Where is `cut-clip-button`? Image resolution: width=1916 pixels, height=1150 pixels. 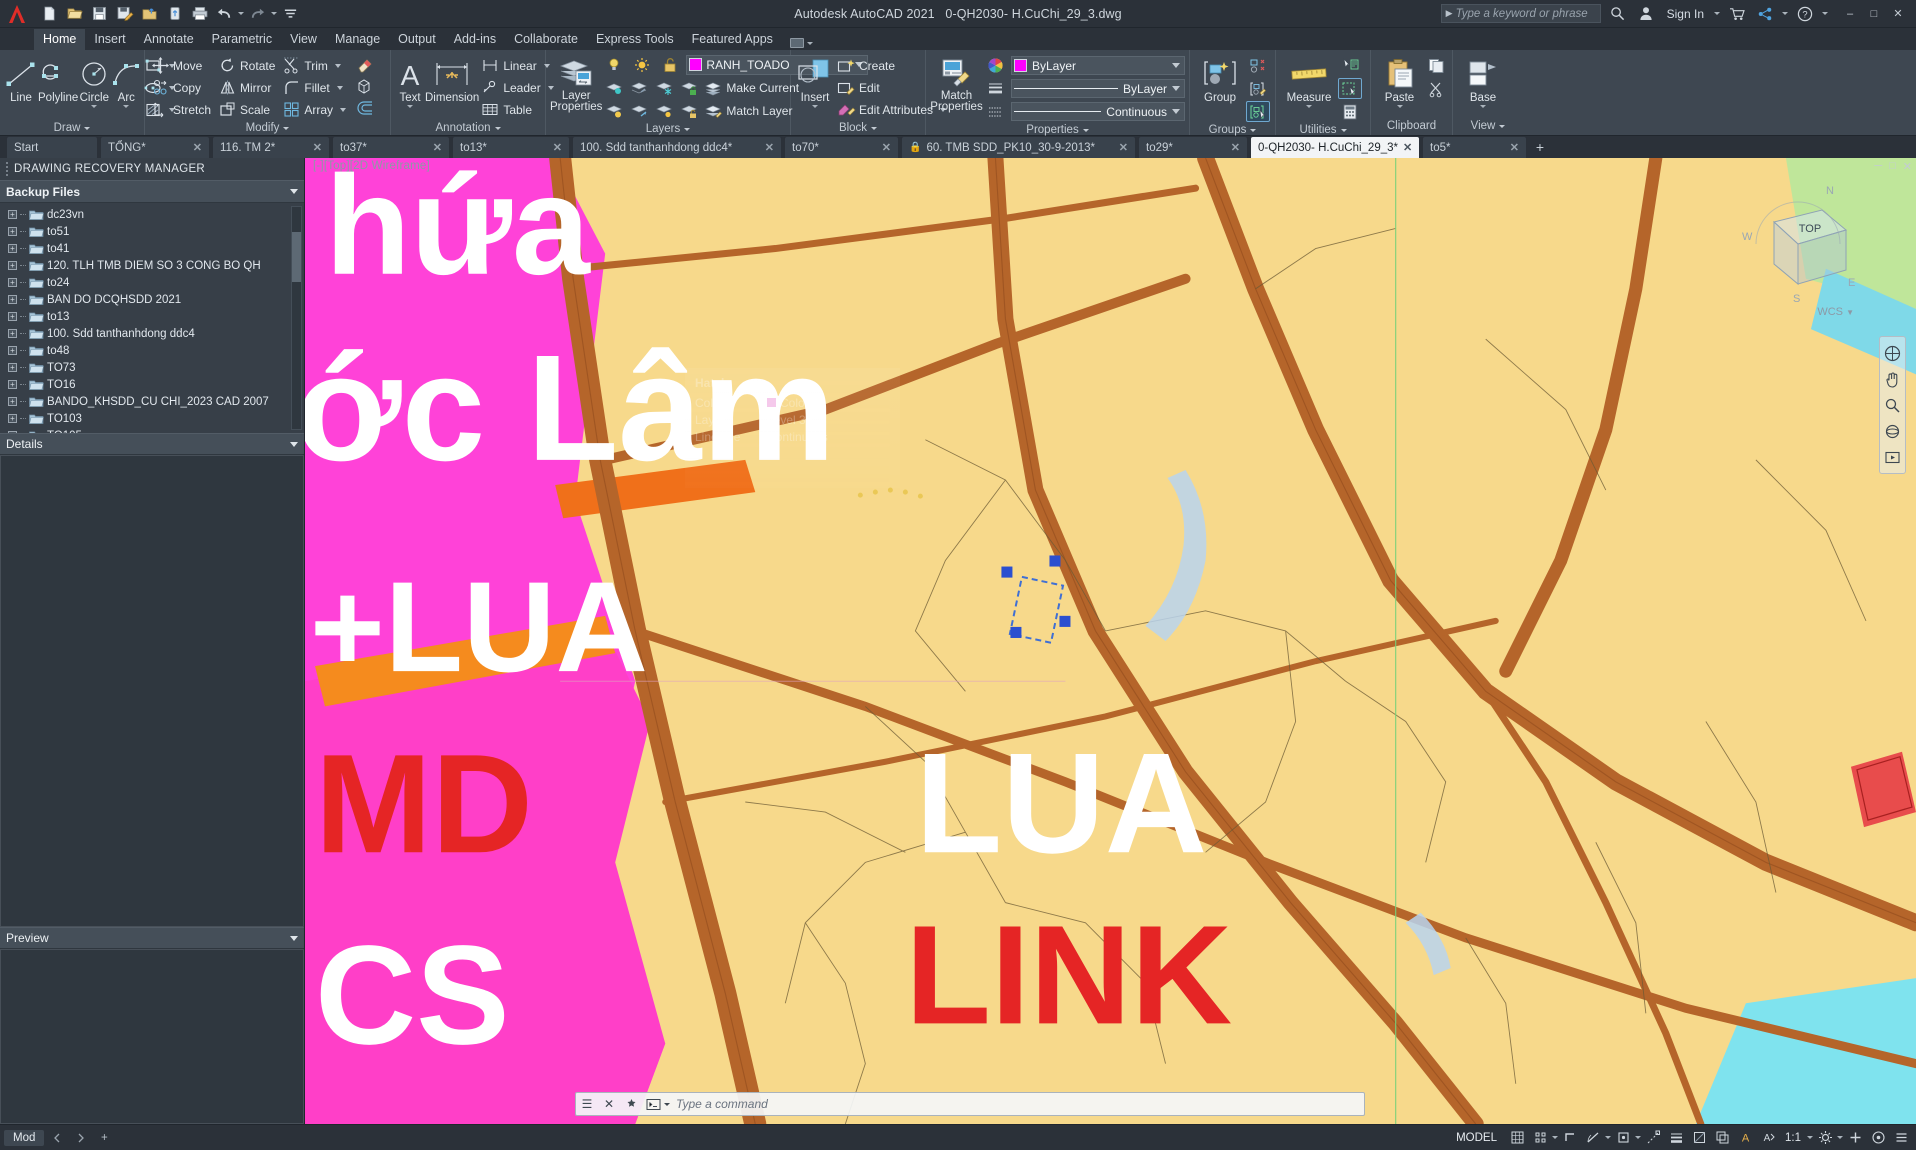 cut-clip-button is located at coordinates (1436, 89).